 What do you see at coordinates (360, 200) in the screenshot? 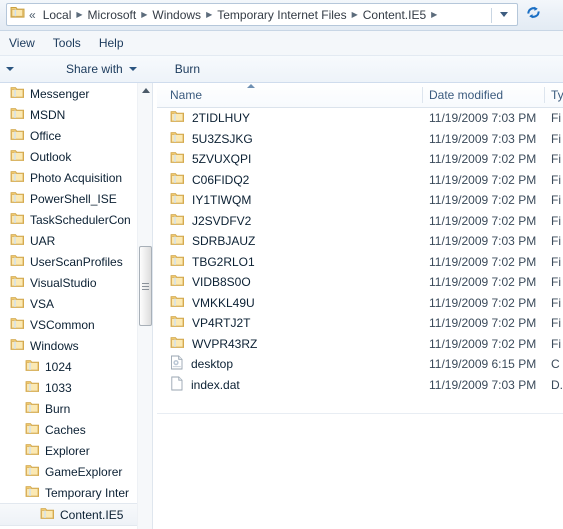
I see `table-row: IY1TIWQM 11/19/2009 7:02 PM Fi` at bounding box center [360, 200].